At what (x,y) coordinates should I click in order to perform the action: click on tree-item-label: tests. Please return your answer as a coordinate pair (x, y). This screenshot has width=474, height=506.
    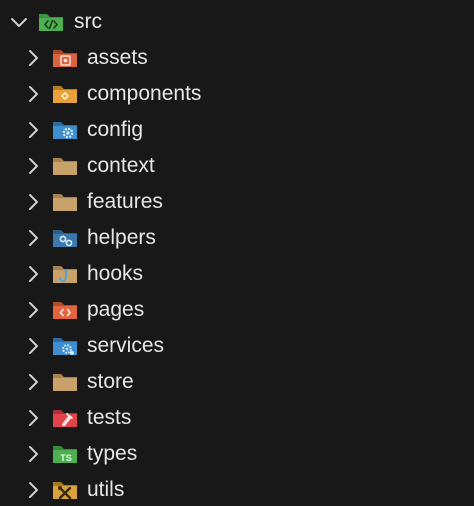
    Looking at the image, I should click on (109, 417).